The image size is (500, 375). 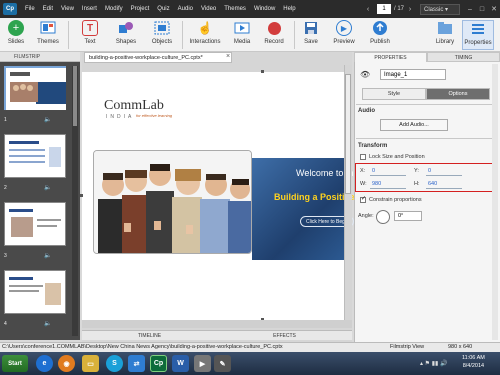 I want to click on minimize-icon: –, so click(x=470, y=9).